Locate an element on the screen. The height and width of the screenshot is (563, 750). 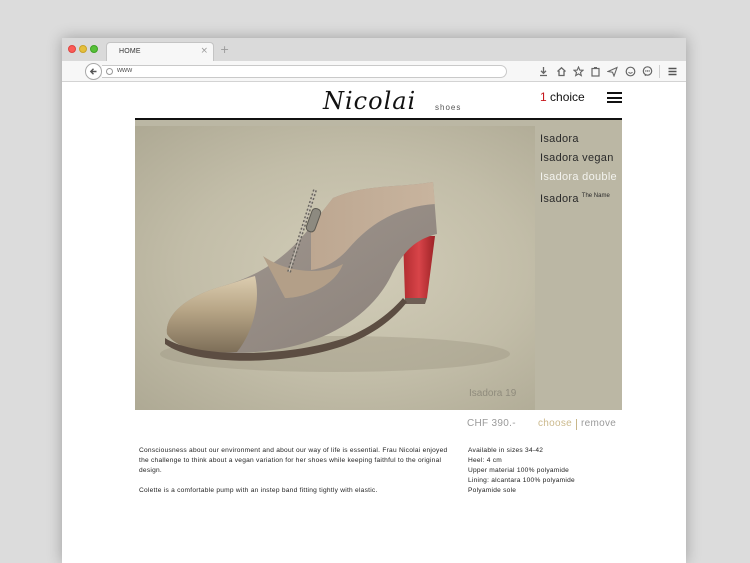
browser-toolbar: www is located at coordinates (374, 71).